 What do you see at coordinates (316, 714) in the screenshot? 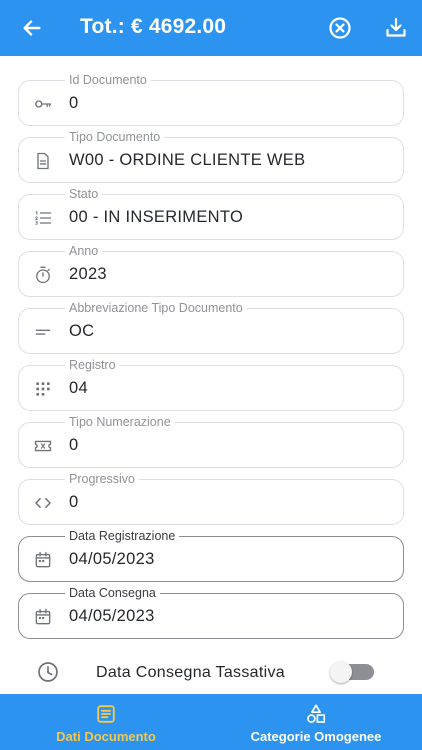
I see `shapes-icon` at bounding box center [316, 714].